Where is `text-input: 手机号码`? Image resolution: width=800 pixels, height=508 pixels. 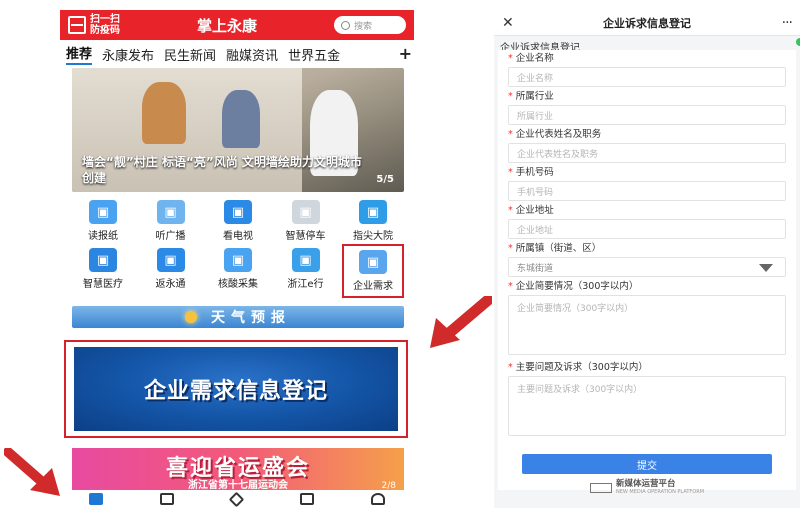
text-input: 手机号码 is located at coordinates (647, 191).